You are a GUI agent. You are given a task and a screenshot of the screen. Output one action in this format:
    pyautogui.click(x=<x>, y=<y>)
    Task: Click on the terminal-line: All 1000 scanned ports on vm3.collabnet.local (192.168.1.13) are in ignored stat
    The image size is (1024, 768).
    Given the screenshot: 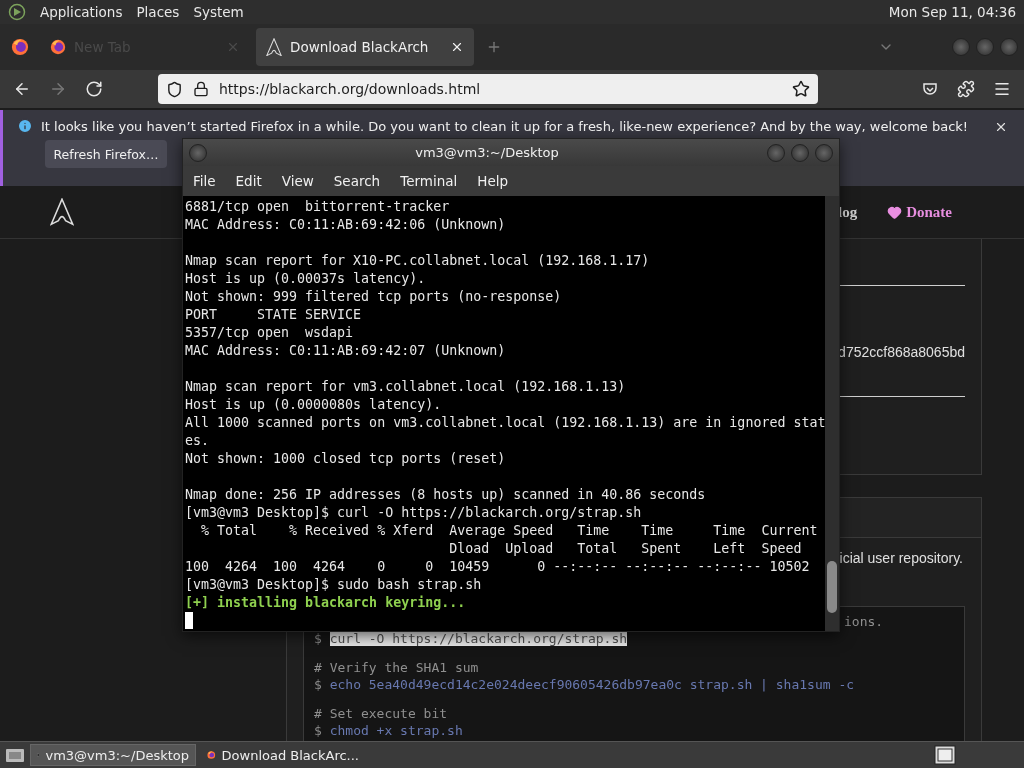 What is the action you would take?
    pyautogui.click(x=505, y=423)
    